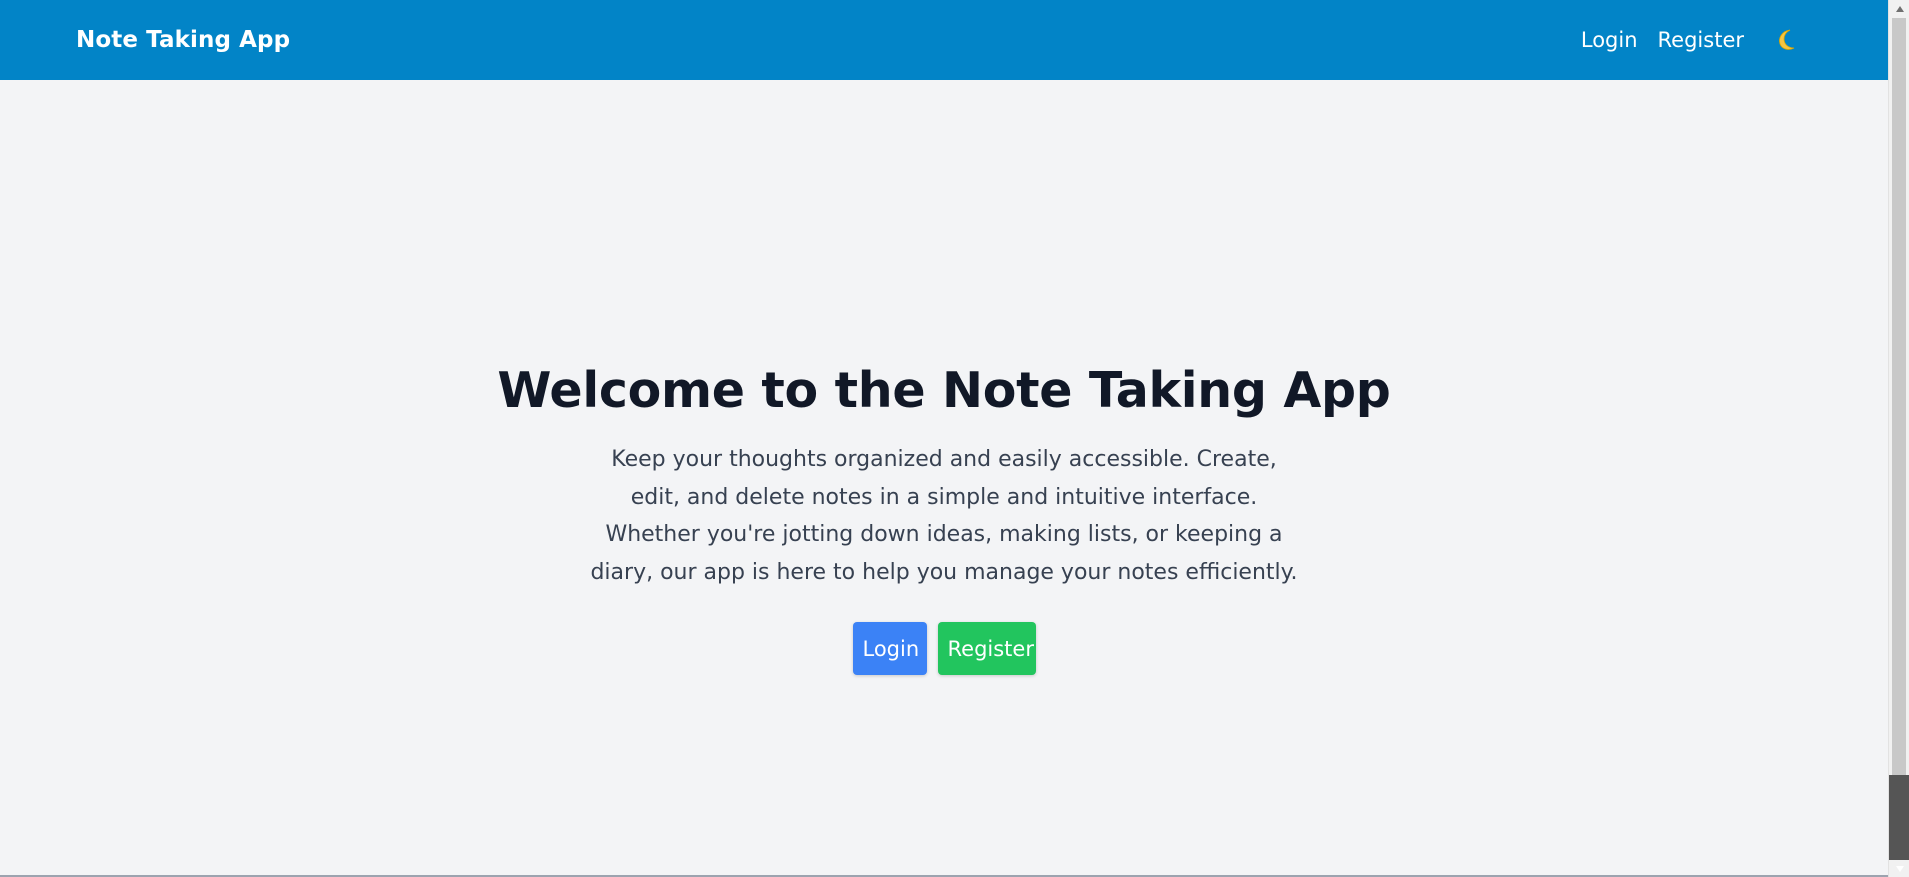  I want to click on vertical-scrollbar, so click(1898, 438).